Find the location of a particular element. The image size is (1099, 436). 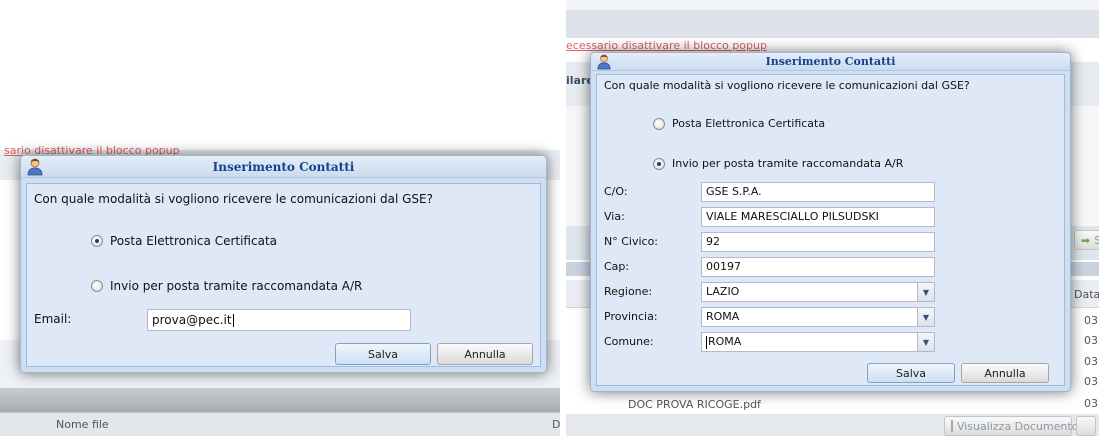

municipality-select: ROMA ▼ is located at coordinates (818, 342).